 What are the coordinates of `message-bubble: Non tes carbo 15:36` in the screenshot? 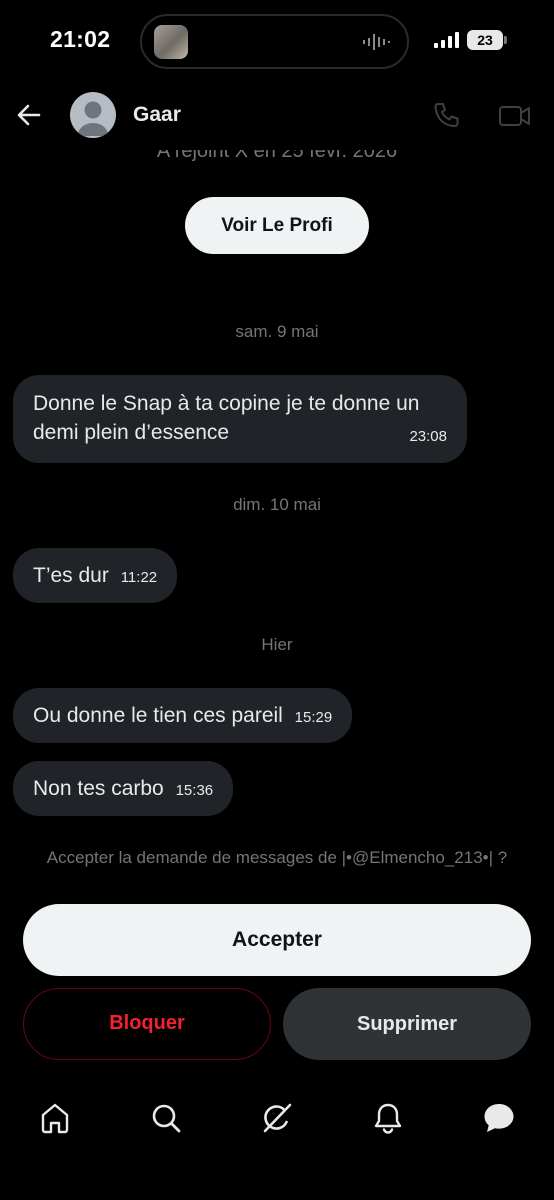 It's located at (123, 788).